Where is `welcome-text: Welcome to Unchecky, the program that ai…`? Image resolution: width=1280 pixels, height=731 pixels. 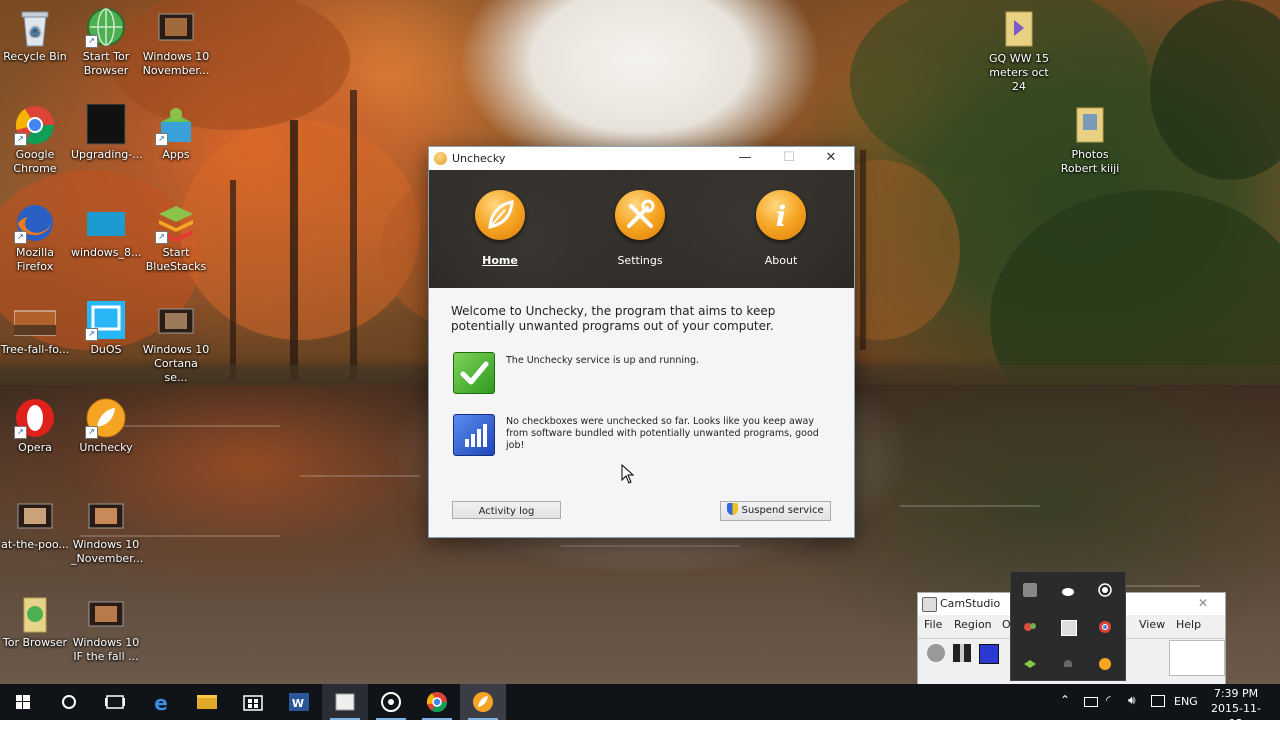 welcome-text: Welcome to Unchecky, the program that ai… is located at coordinates (613, 318).